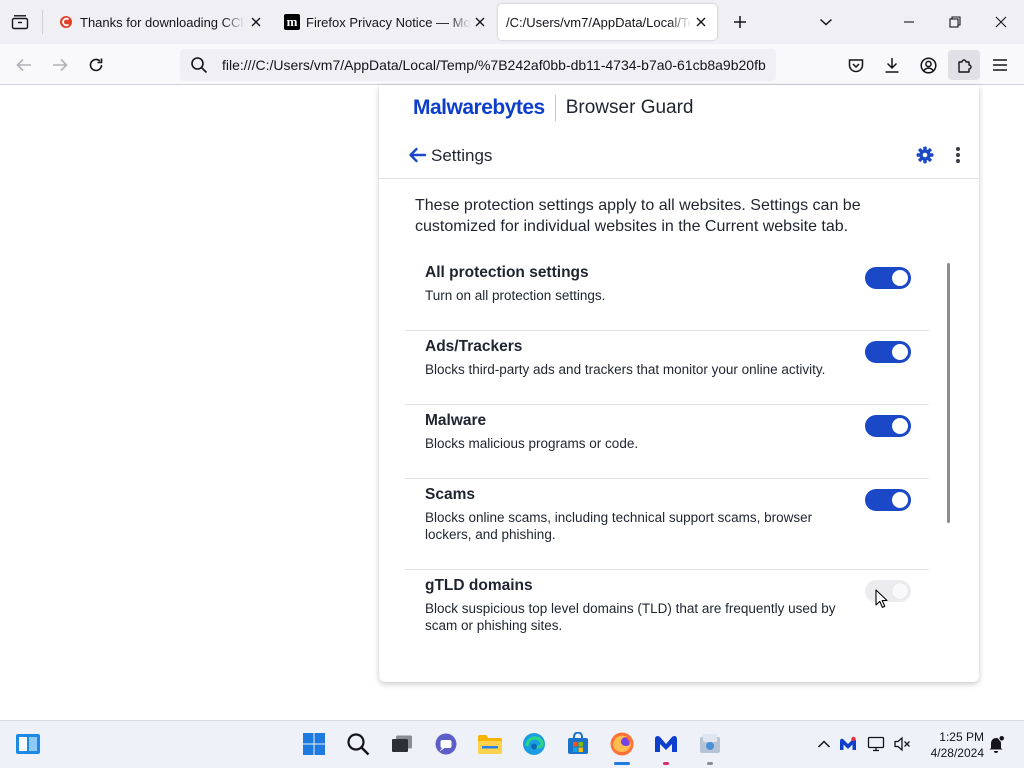 The width and height of the screenshot is (1024, 768). What do you see at coordinates (446, 744) in the screenshot?
I see `chat-button` at bounding box center [446, 744].